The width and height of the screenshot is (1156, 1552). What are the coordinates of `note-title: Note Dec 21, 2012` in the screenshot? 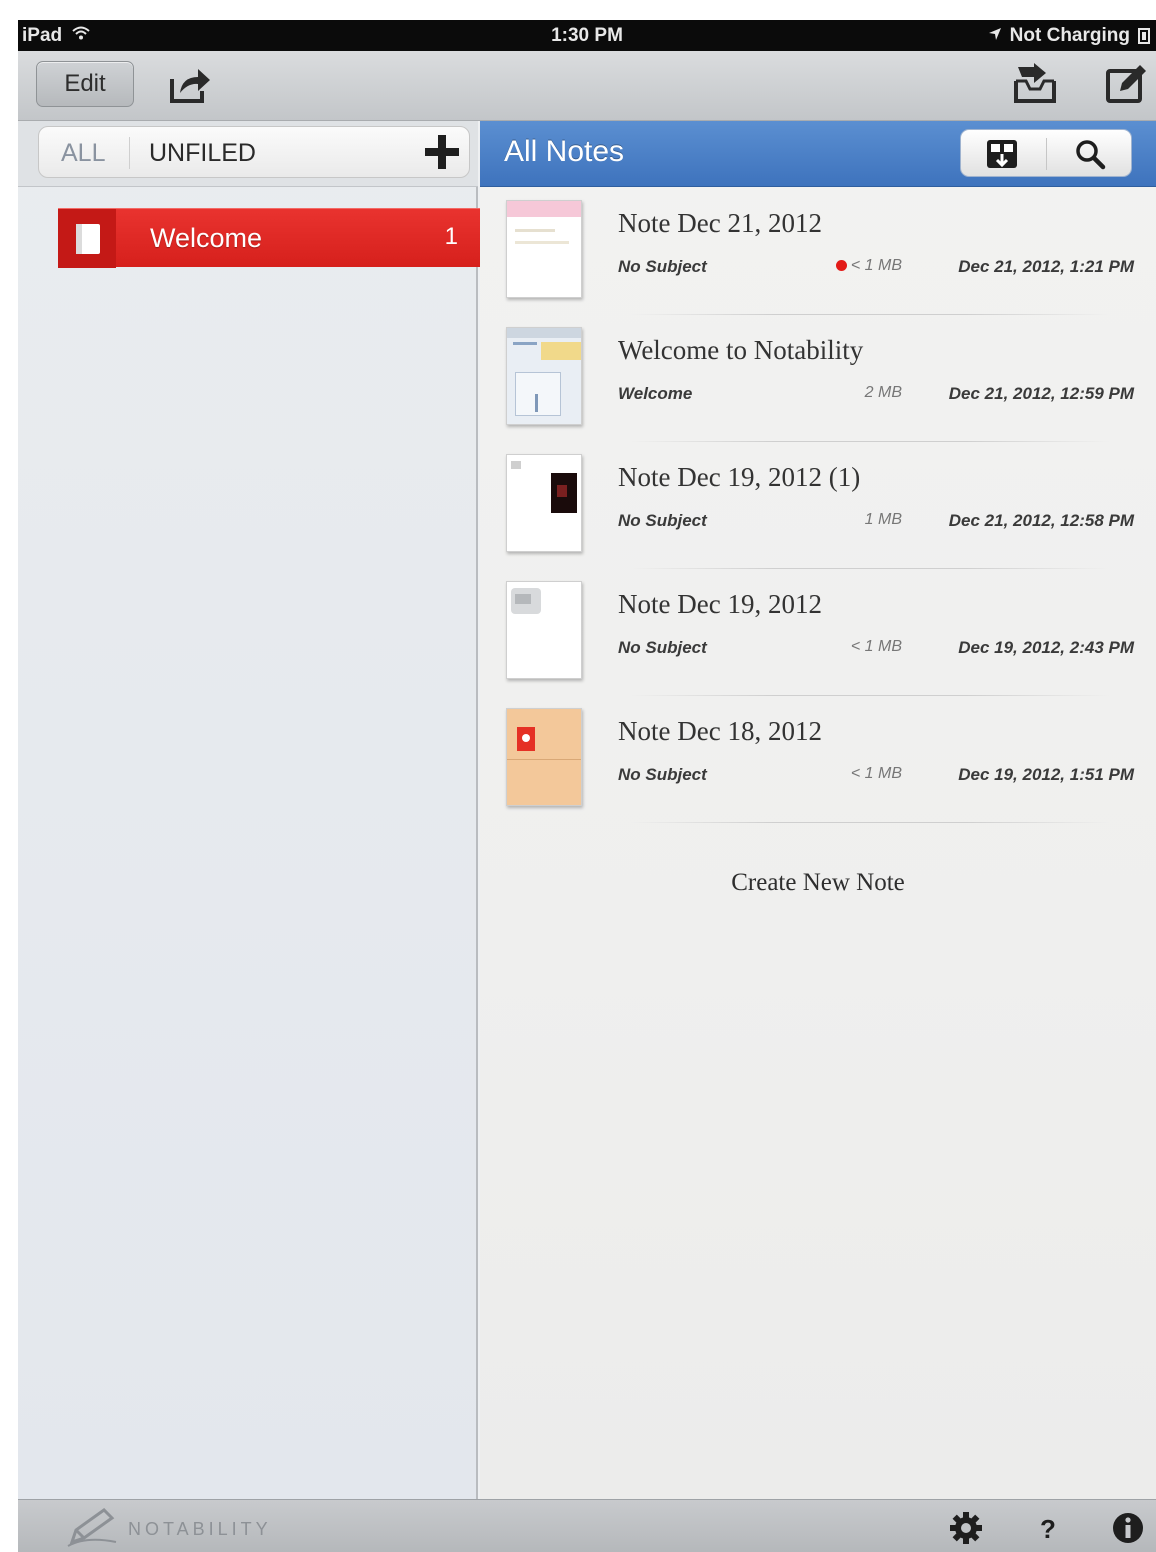 It's located at (720, 223).